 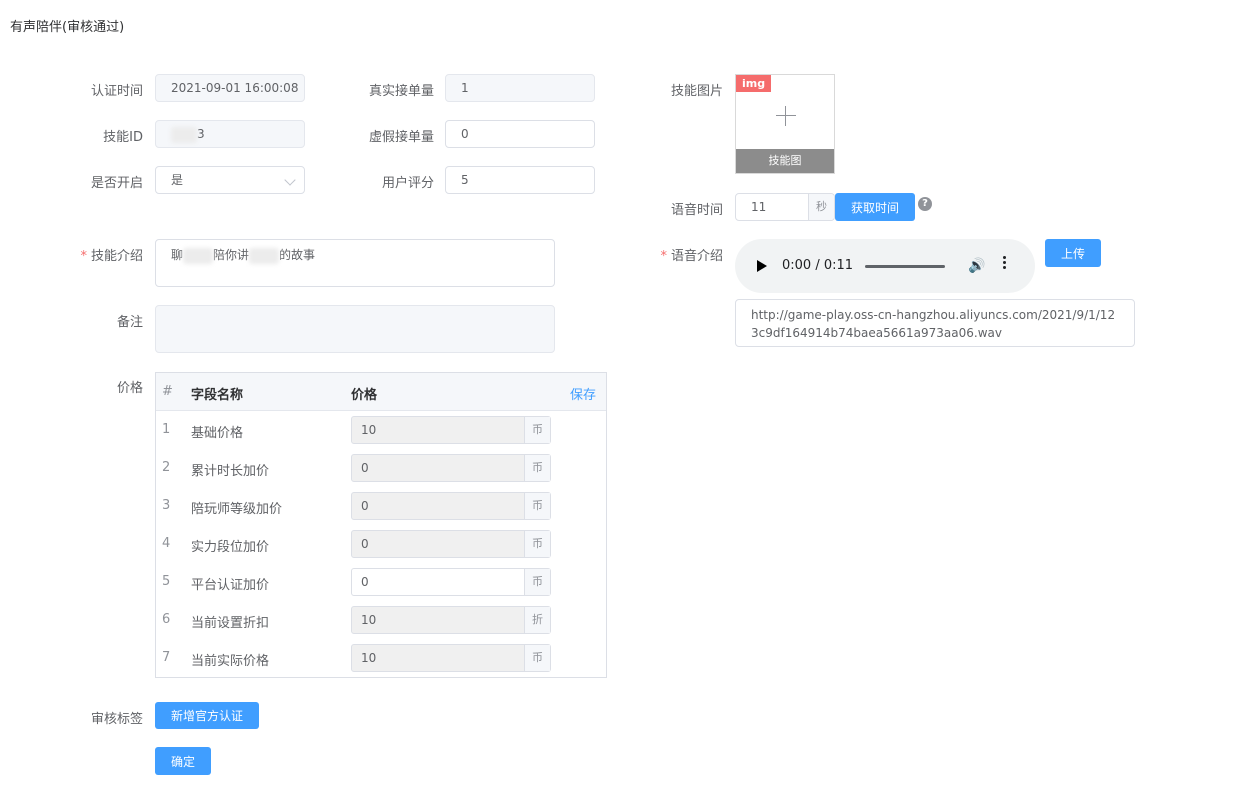 I want to click on play-icon, so click(x=762, y=266).